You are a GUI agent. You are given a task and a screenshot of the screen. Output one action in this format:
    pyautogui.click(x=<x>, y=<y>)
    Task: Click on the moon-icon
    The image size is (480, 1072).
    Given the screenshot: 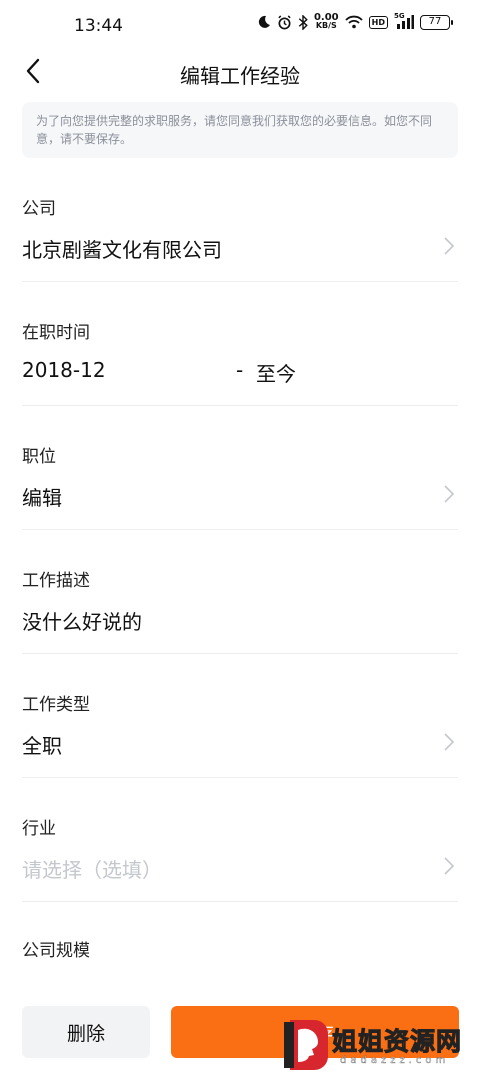 What is the action you would take?
    pyautogui.click(x=264, y=22)
    